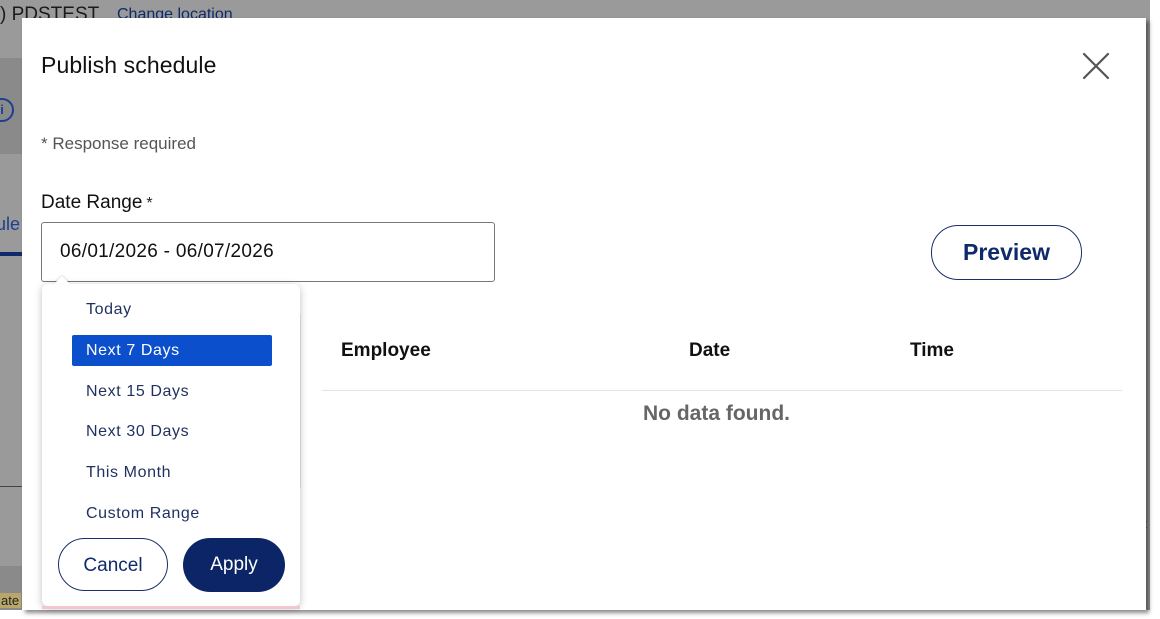 The height and width of the screenshot is (619, 1160). I want to click on background-footer-text: ate, so click(11, 600).